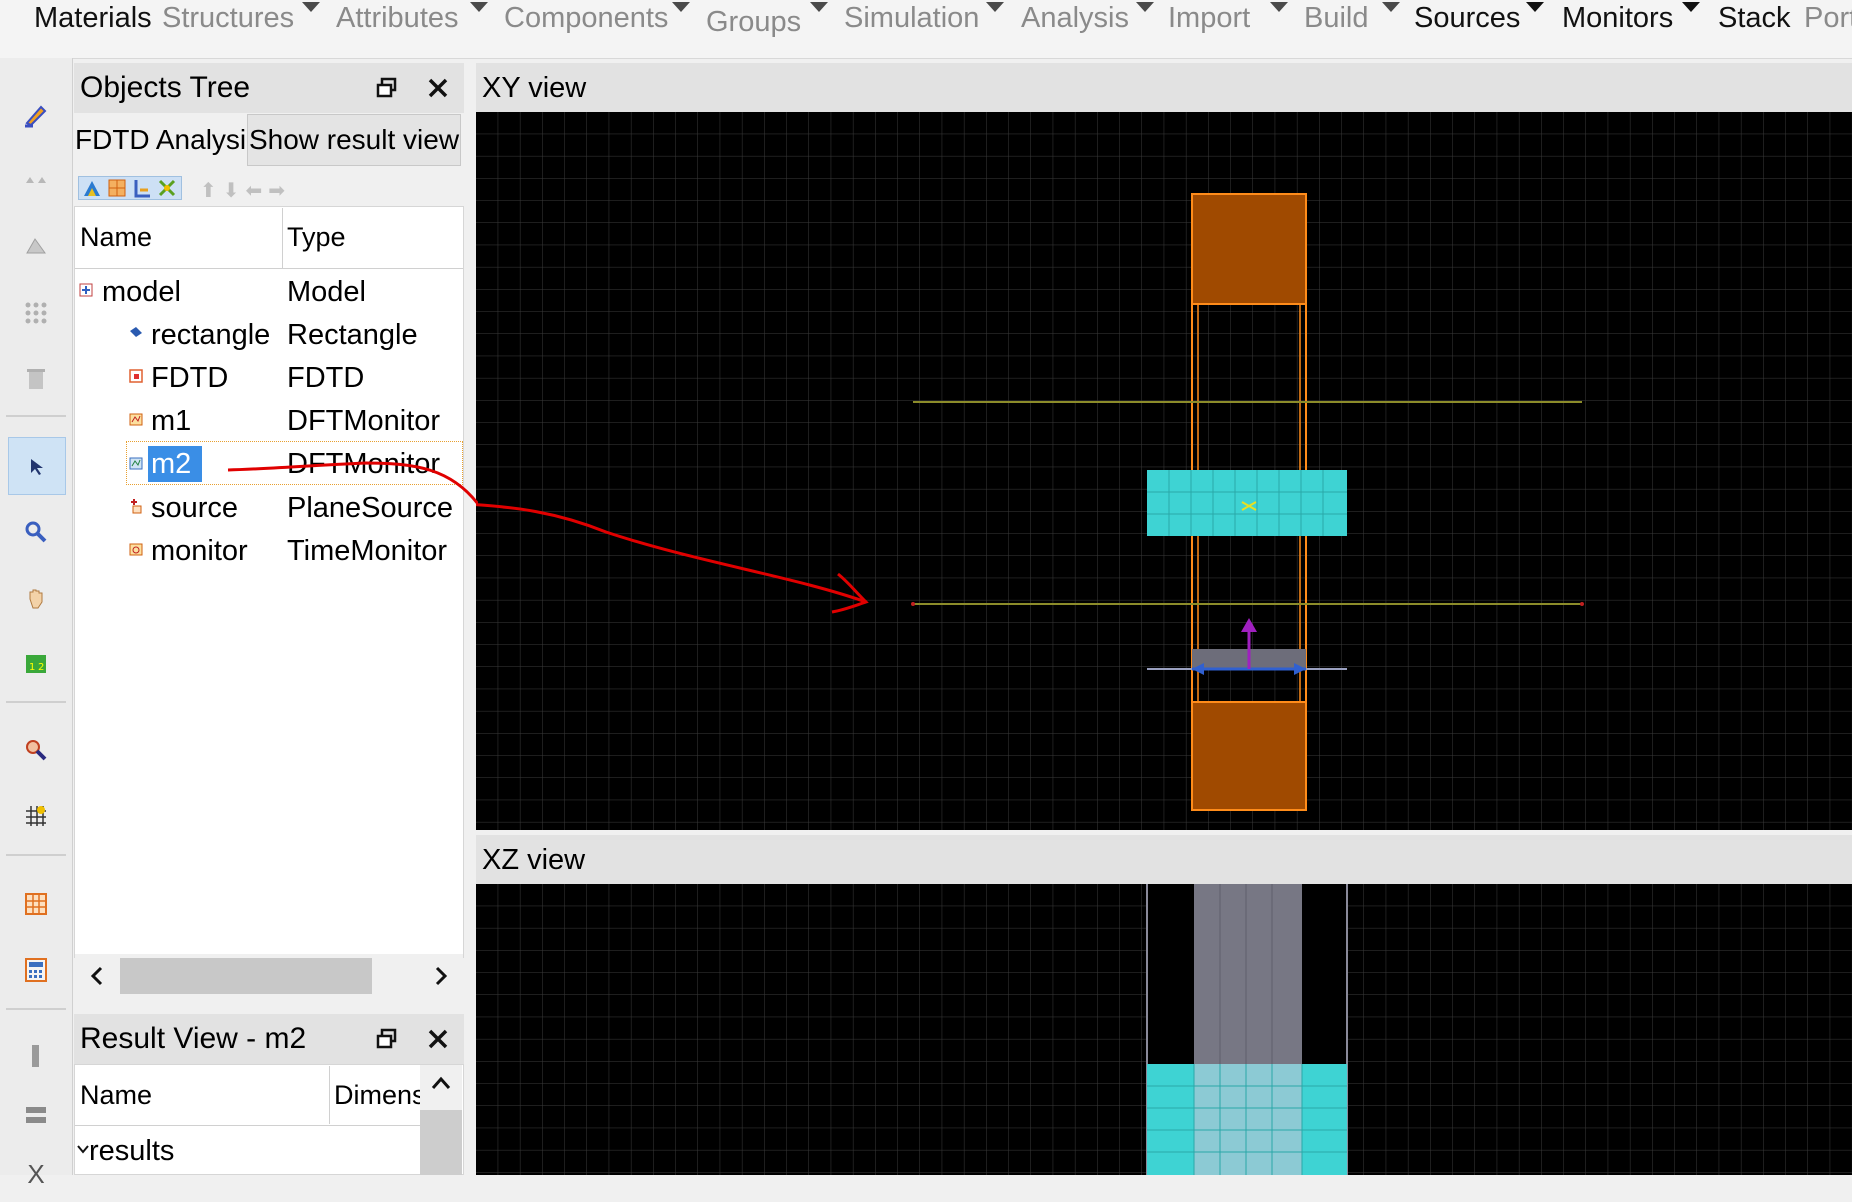  Describe the element at coordinates (36, 1056) in the screenshot. I see `bar-icon` at that location.